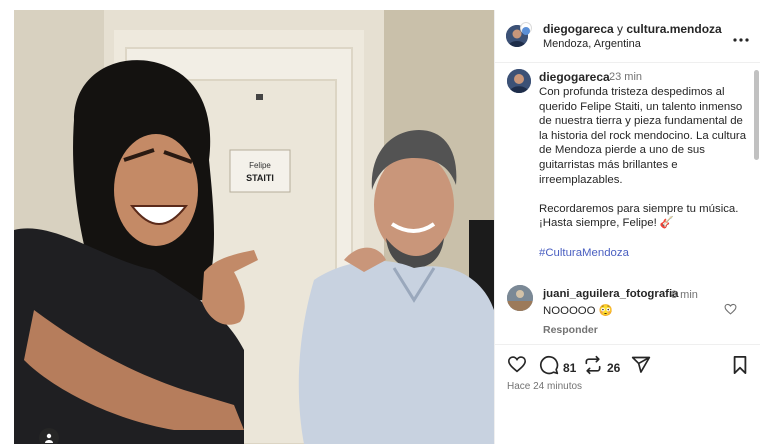 This screenshot has height=445, width=760. What do you see at coordinates (627, 394) in the screenshot?
I see `post-actions-bar: 81 26 Hace 24 minutos` at bounding box center [627, 394].